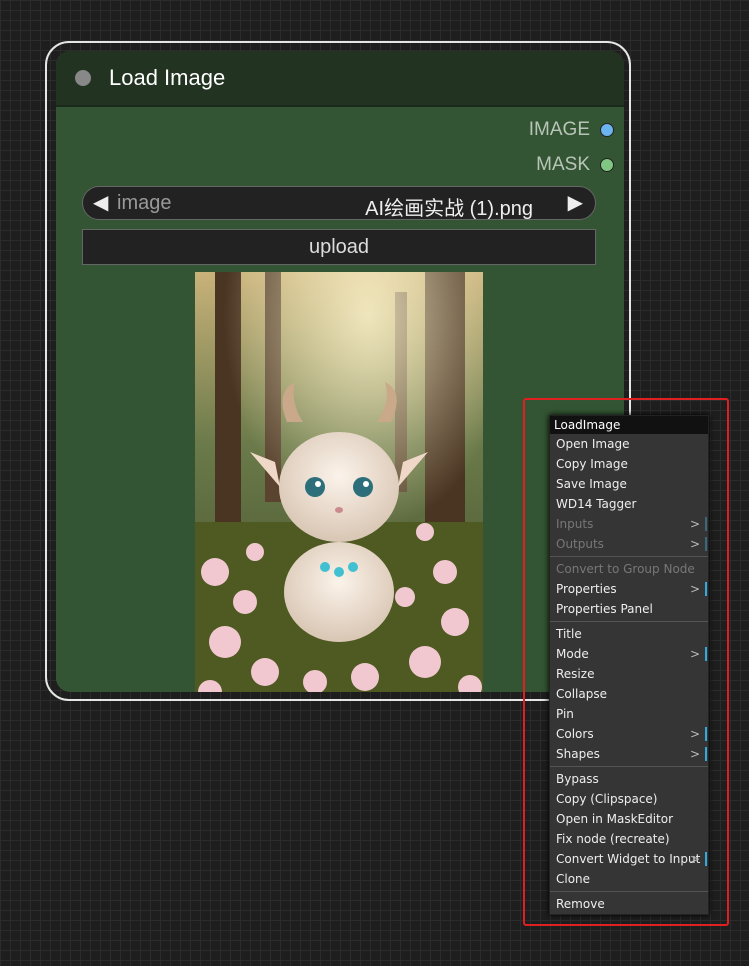  I want to click on output-image: IMAGE, so click(571, 130).